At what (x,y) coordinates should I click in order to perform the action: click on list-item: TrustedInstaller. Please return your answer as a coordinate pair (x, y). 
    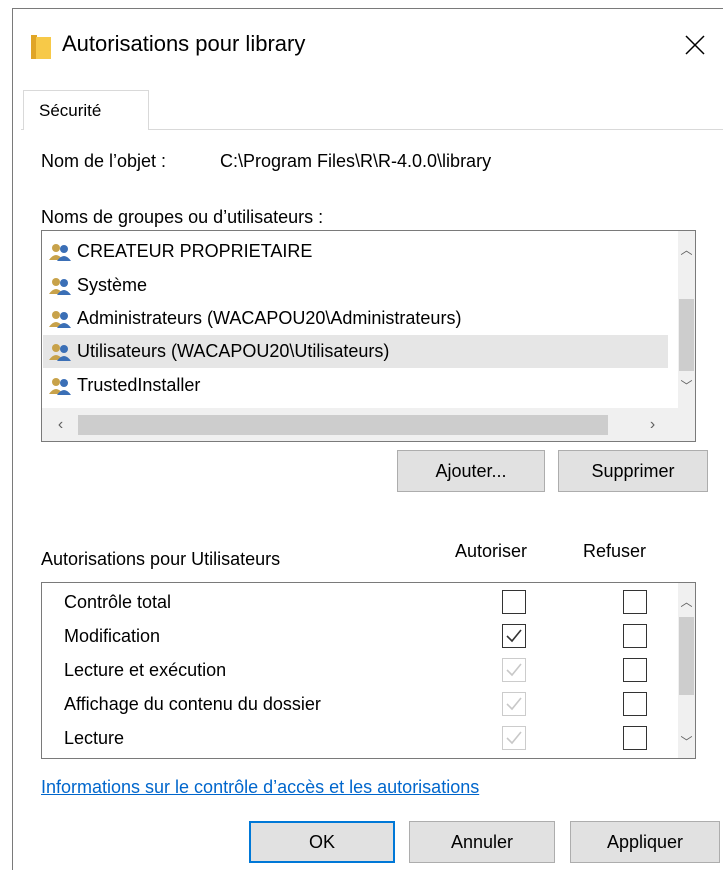
    Looking at the image, I should click on (355, 385).